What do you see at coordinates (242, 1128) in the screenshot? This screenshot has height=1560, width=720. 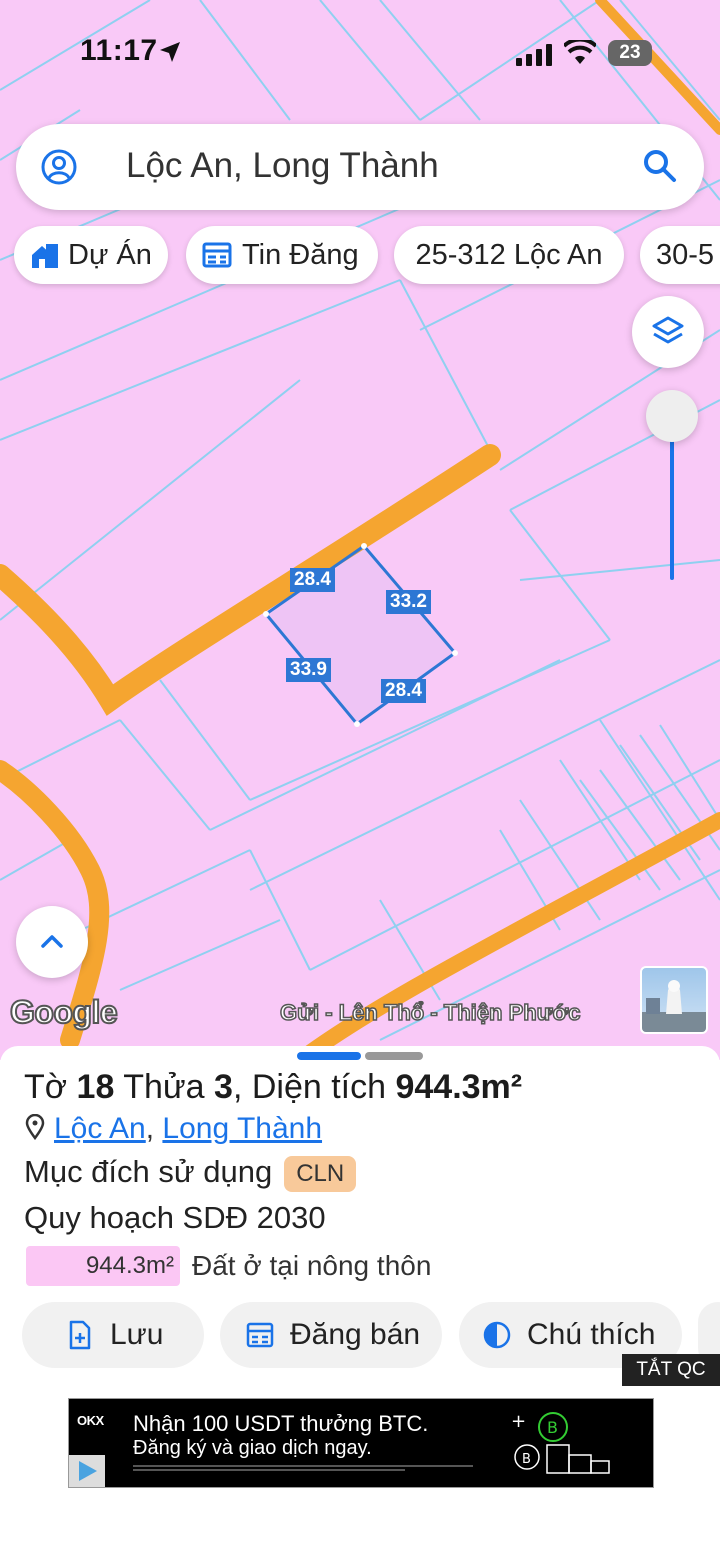 I see `district-link: Long Thành` at bounding box center [242, 1128].